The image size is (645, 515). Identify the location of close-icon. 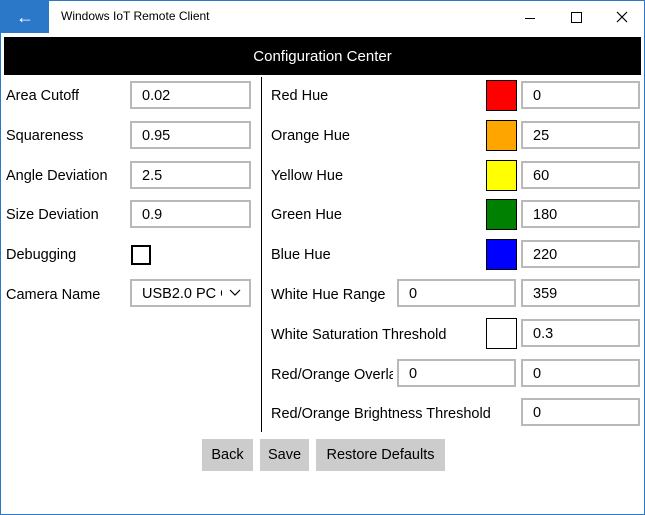
(622, 17).